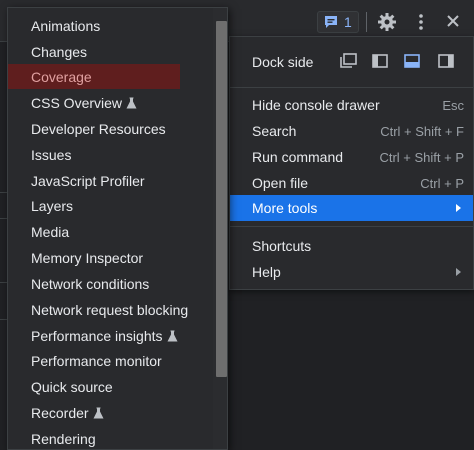 This screenshot has height=450, width=474. Describe the element at coordinates (110, 437) in the screenshot. I see `submenu-item-rendering: Rendering` at that location.